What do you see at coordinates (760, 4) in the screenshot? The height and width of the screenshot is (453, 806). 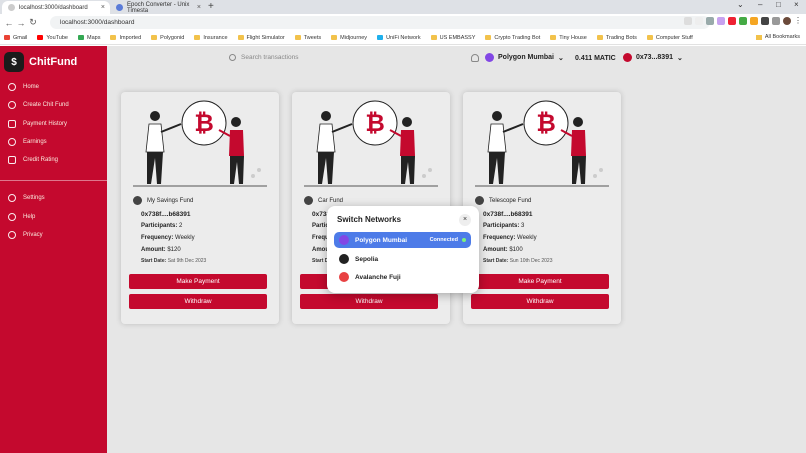 I see `minimize-icon: –` at bounding box center [760, 4].